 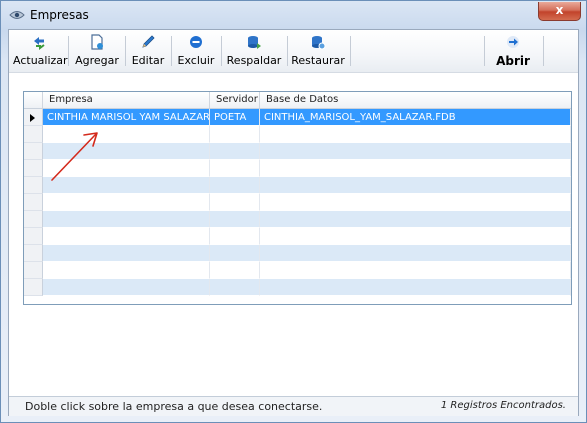 What do you see at coordinates (126, 100) in the screenshot?
I see `column-header-empresa: Empresa` at bounding box center [126, 100].